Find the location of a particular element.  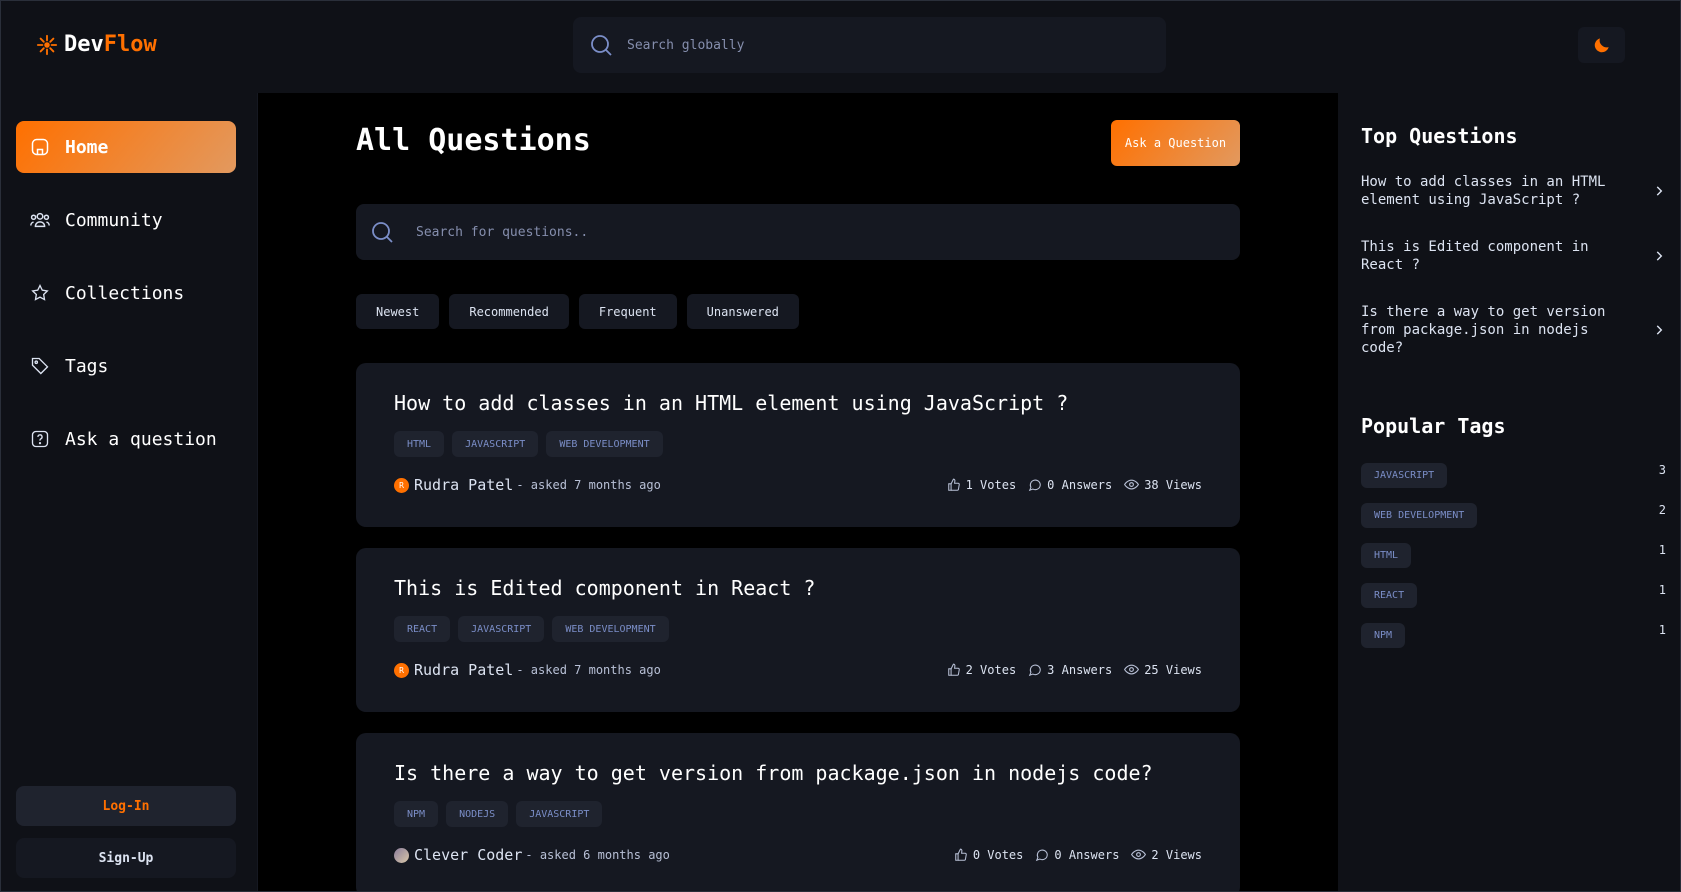

author-name: Clever Coder is located at coordinates (468, 855).